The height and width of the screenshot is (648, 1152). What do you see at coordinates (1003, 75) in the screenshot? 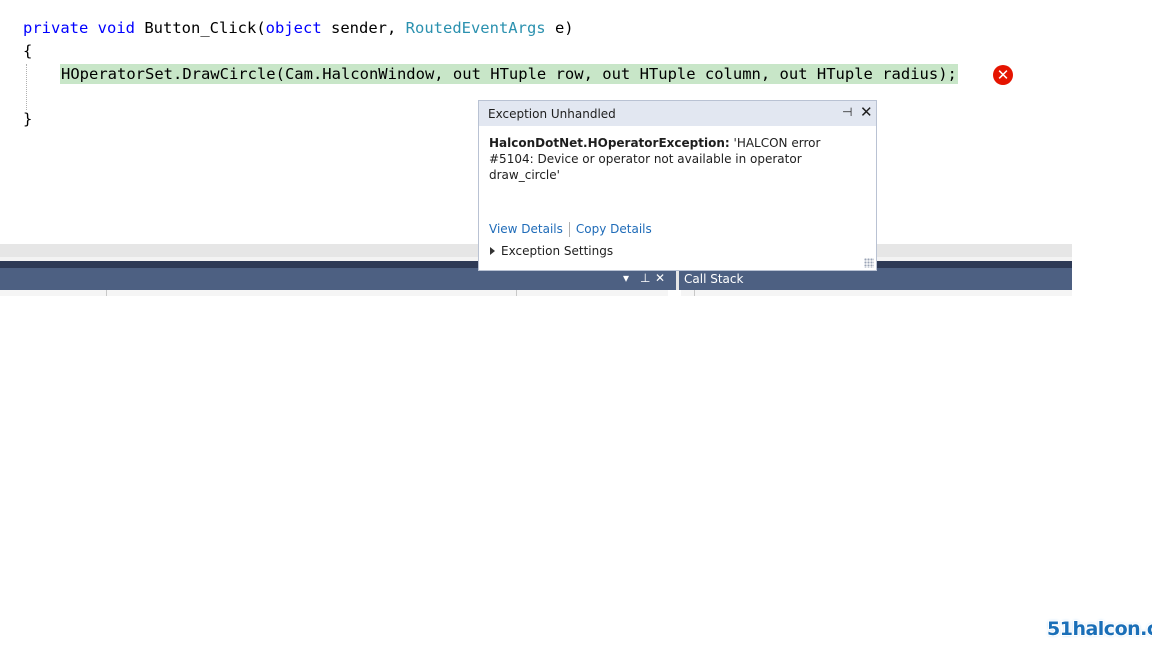
I see `error-circle-x-icon: ✕` at bounding box center [1003, 75].